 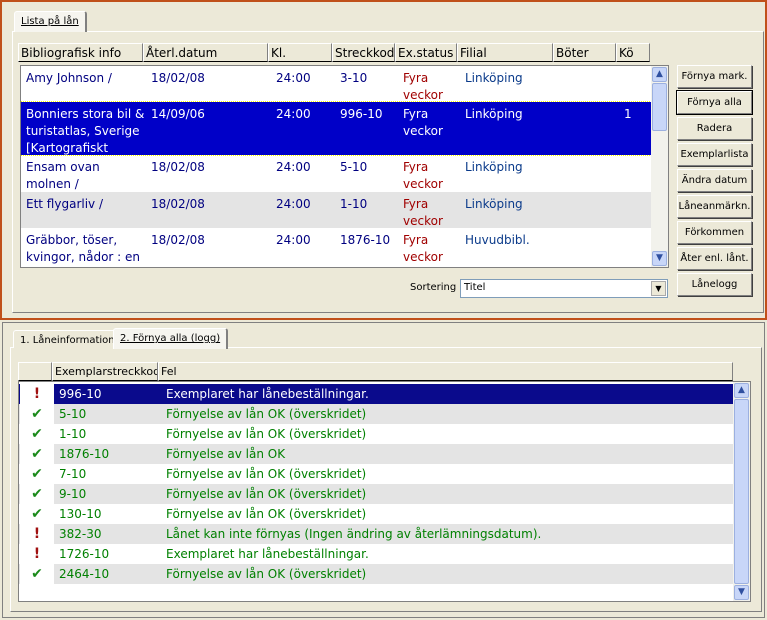 What do you see at coordinates (73, 494) in the screenshot?
I see `log-barcode: 9-10` at bounding box center [73, 494].